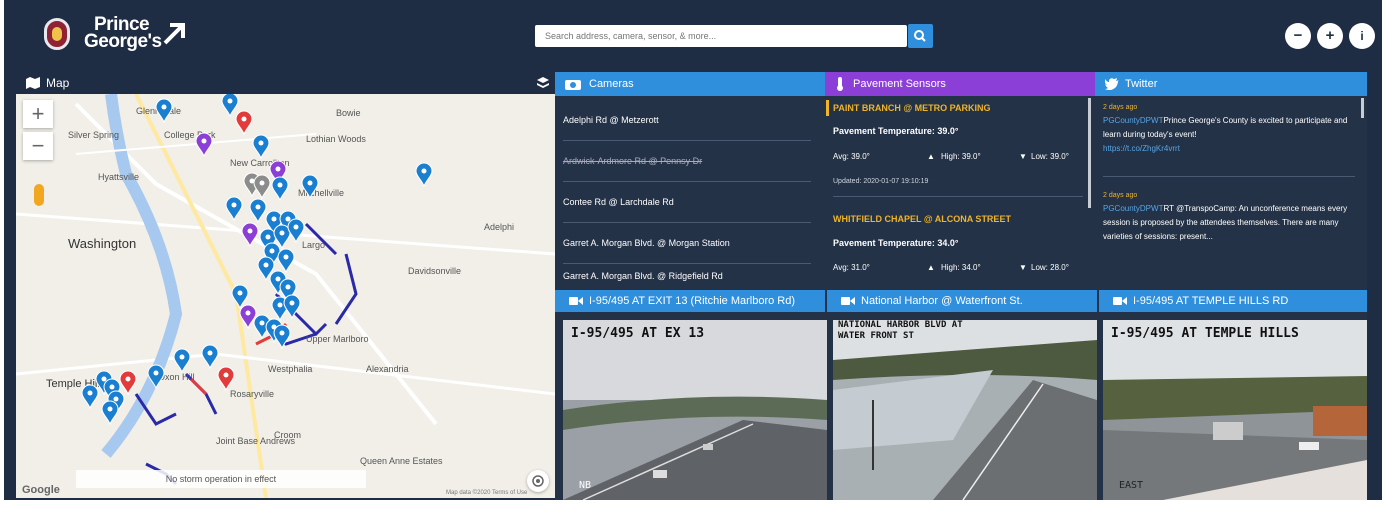 This screenshot has width=1386, height=505. Describe the element at coordinates (911, 108) in the screenshot. I see `sensor-name: PAINT BRANCH @ METRO PARKING` at that location.